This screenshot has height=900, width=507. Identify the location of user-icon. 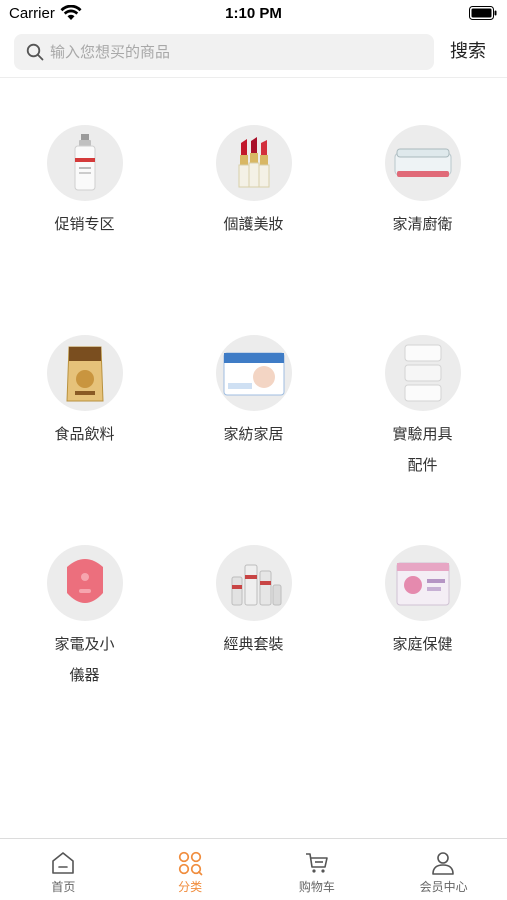
(443, 863).